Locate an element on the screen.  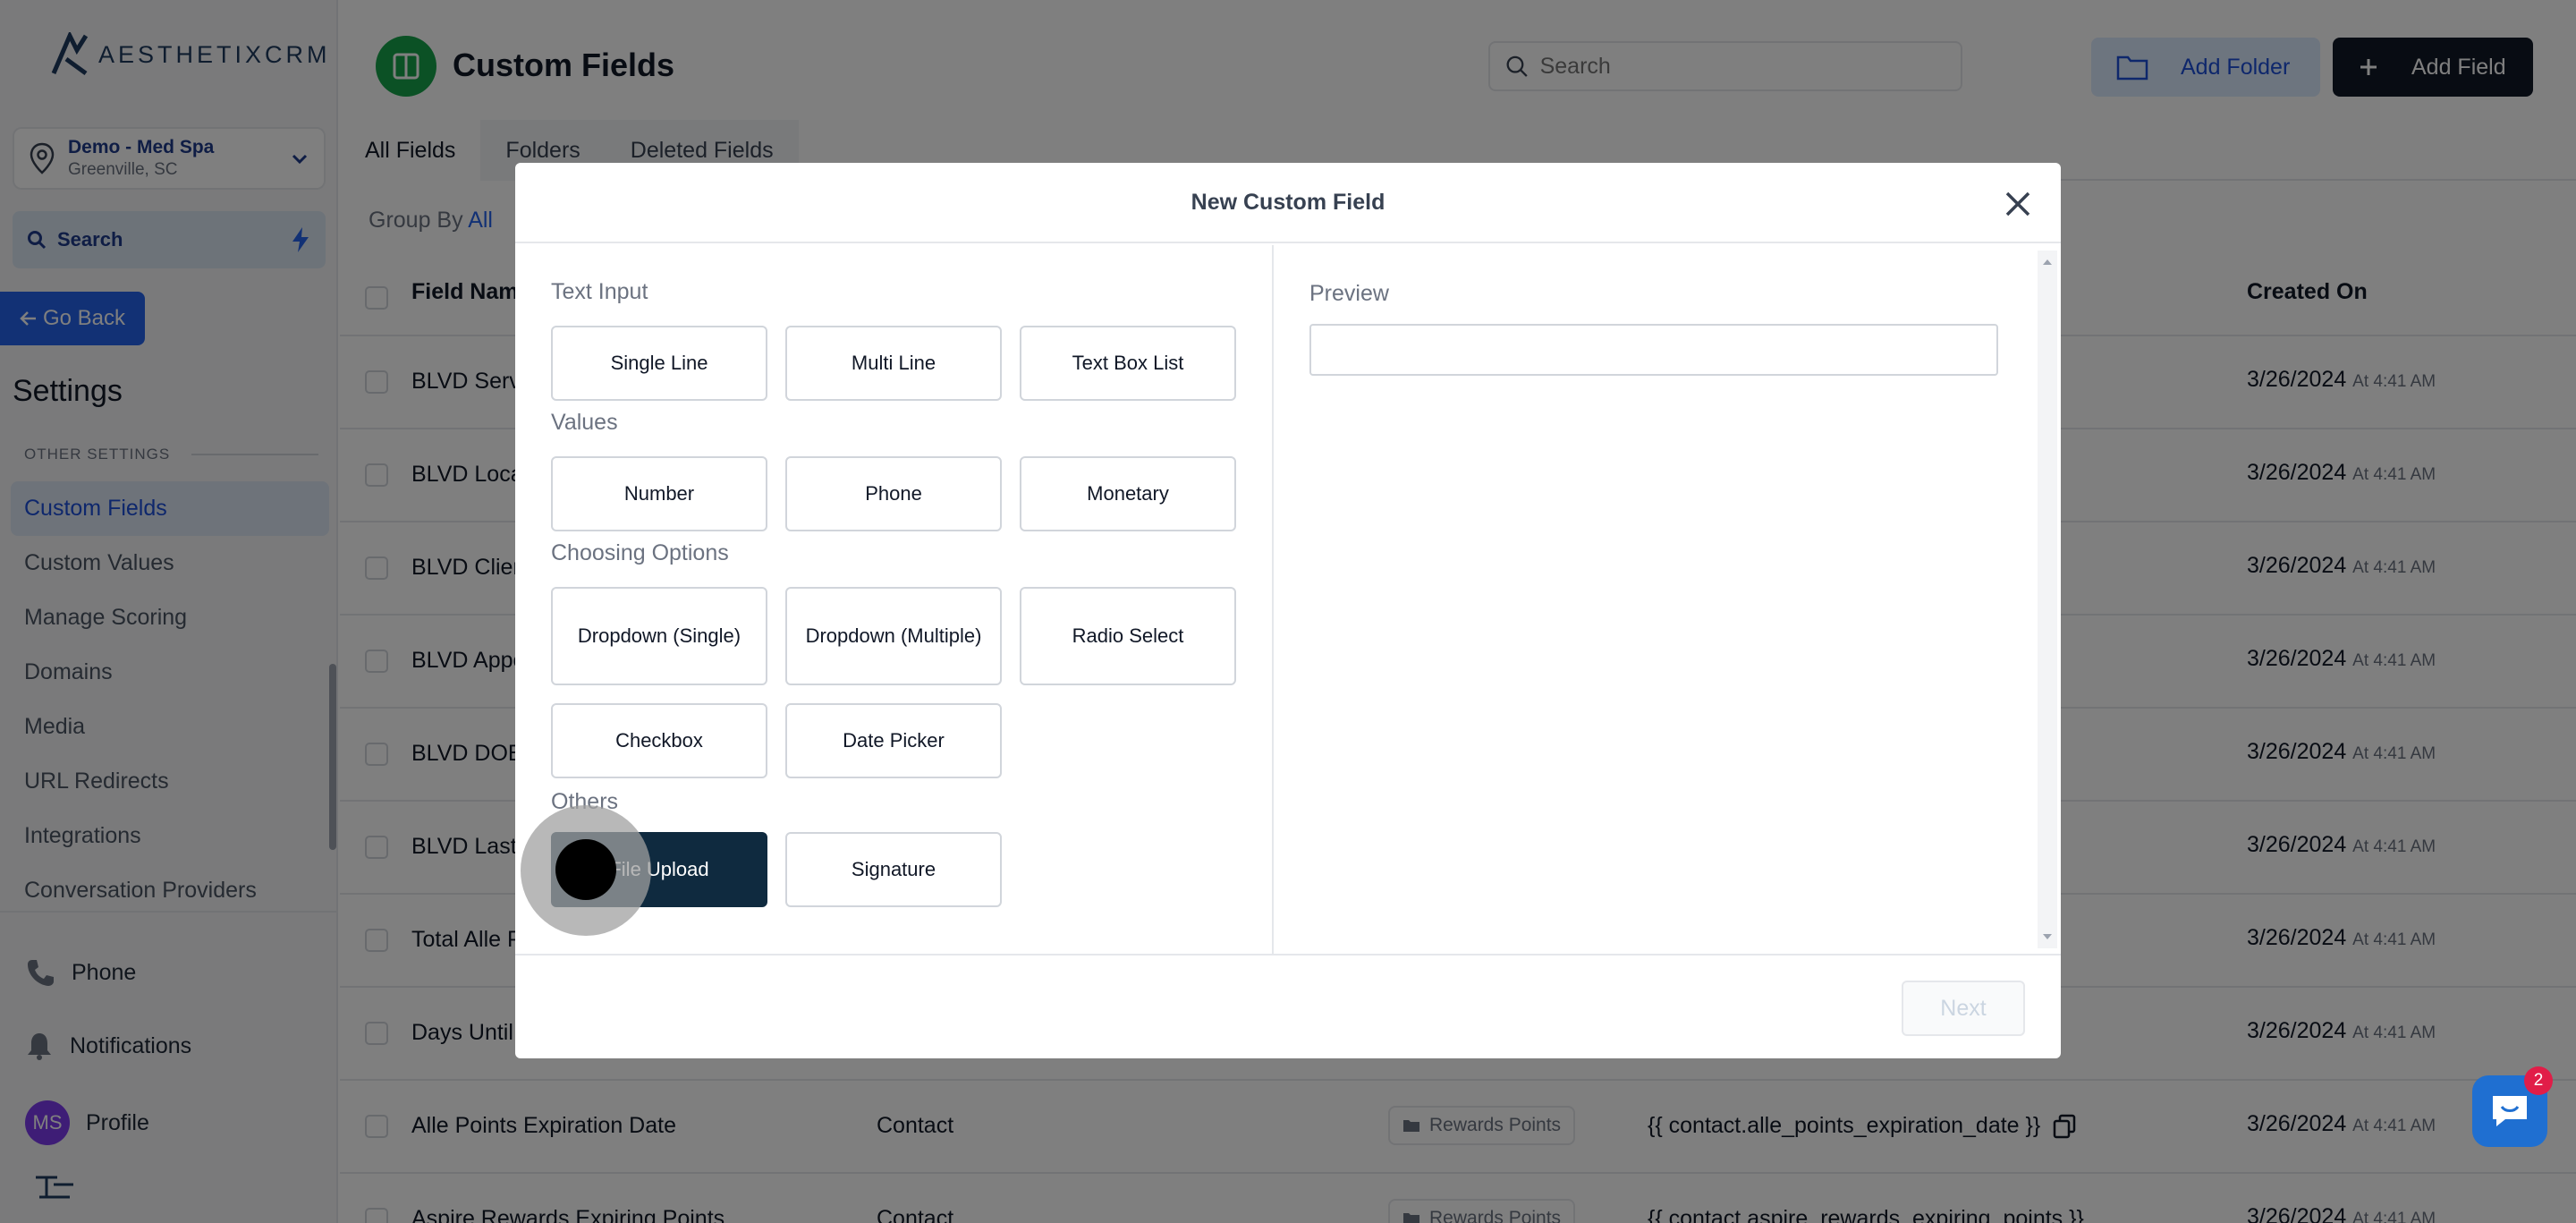
modal-header: New Custom Field is located at coordinates (1288, 203).